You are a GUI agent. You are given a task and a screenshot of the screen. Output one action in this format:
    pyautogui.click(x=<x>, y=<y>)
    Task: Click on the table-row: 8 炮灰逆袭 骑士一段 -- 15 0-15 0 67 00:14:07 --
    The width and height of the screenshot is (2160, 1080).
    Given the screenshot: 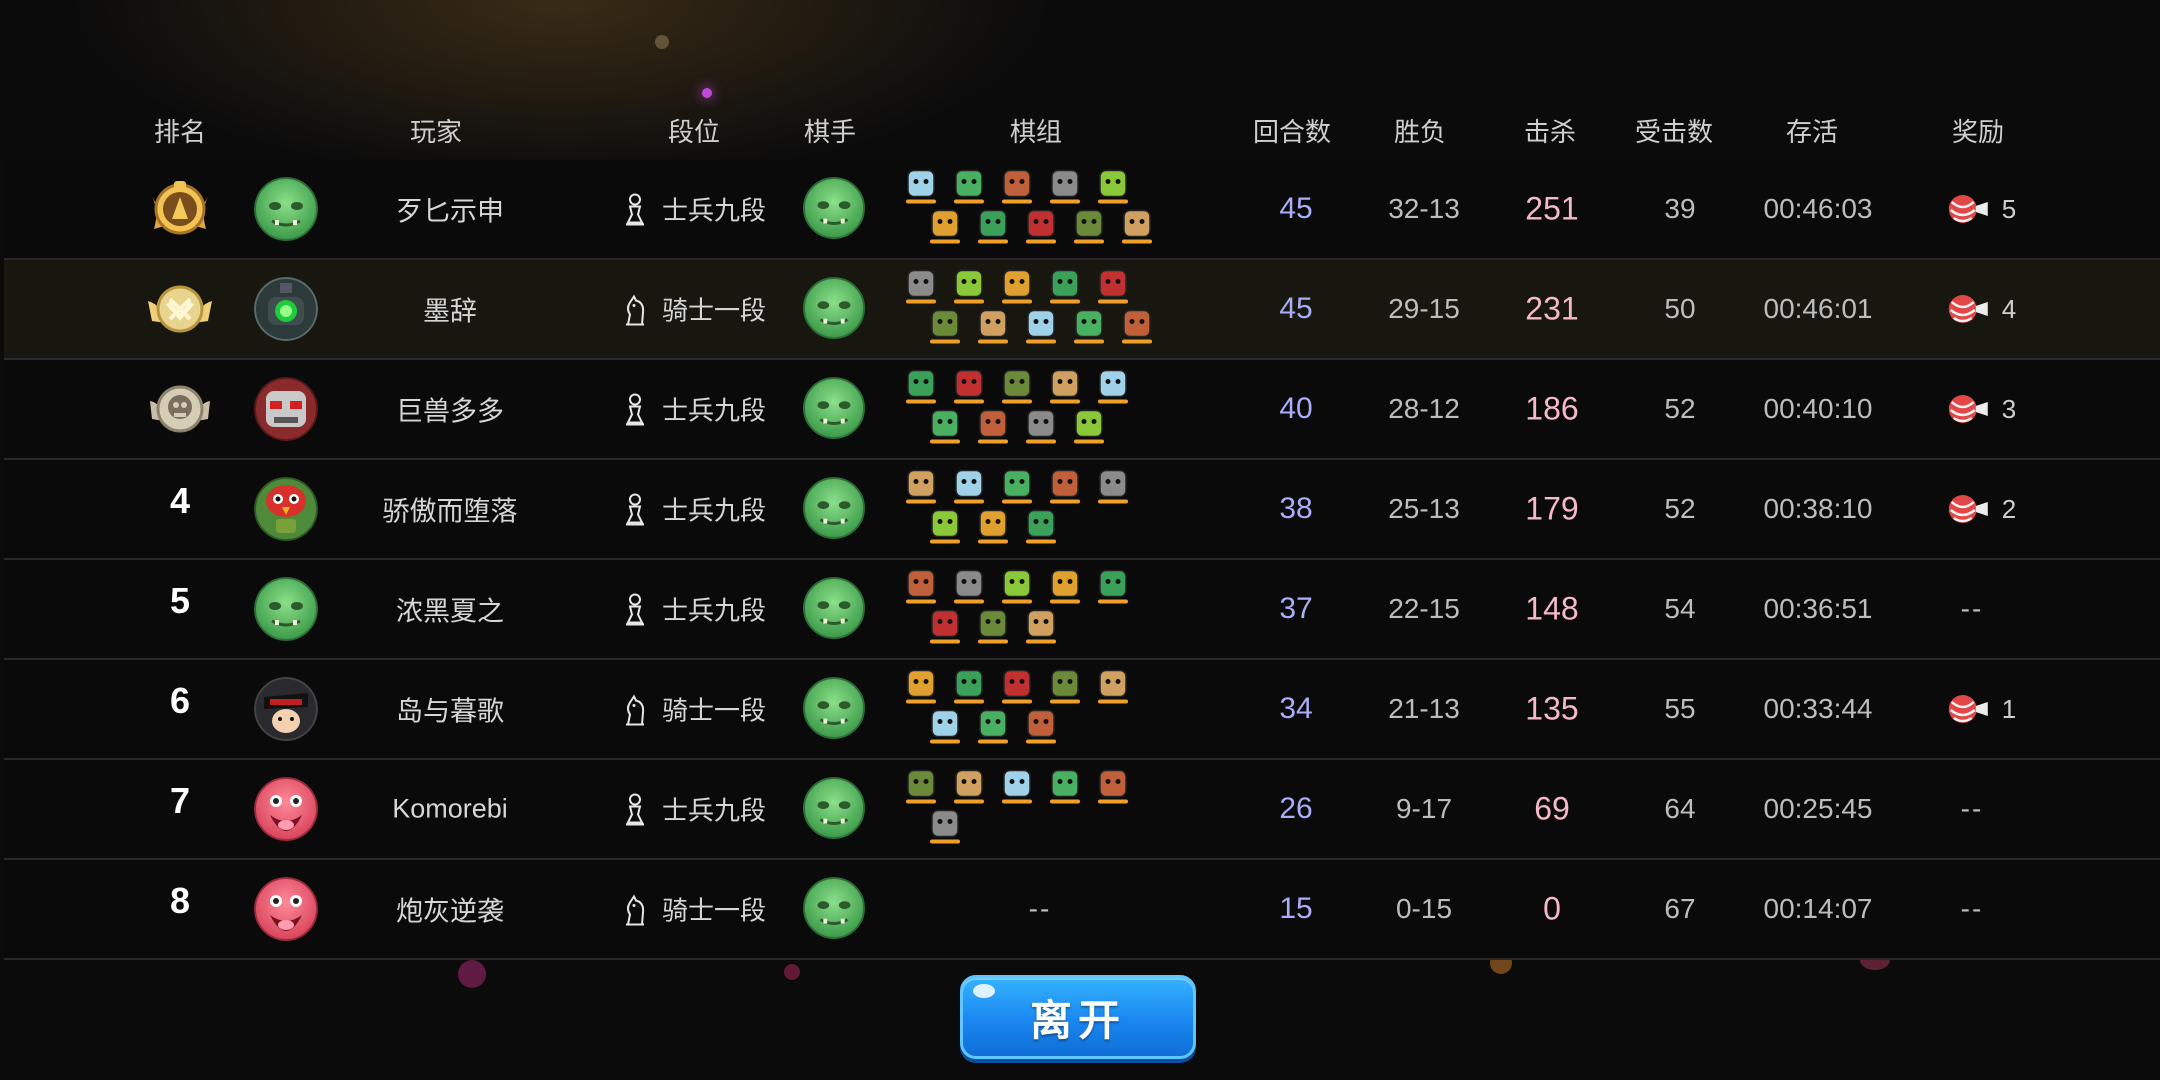 What is the action you would take?
    pyautogui.click(x=1082, y=910)
    